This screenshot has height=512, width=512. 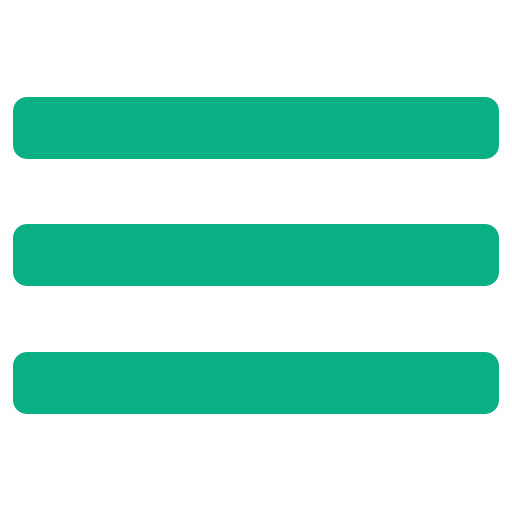 I want to click on menu-bar-top, so click(x=256, y=128).